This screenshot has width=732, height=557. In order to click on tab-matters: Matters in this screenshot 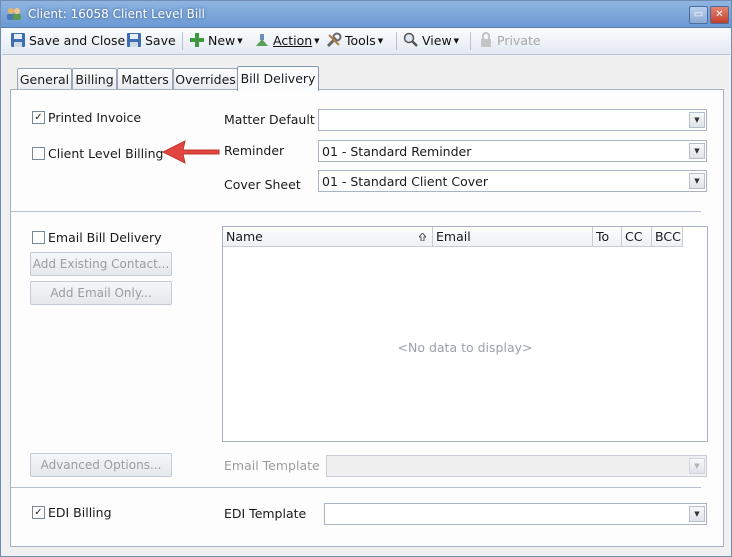, I will do `click(145, 79)`.